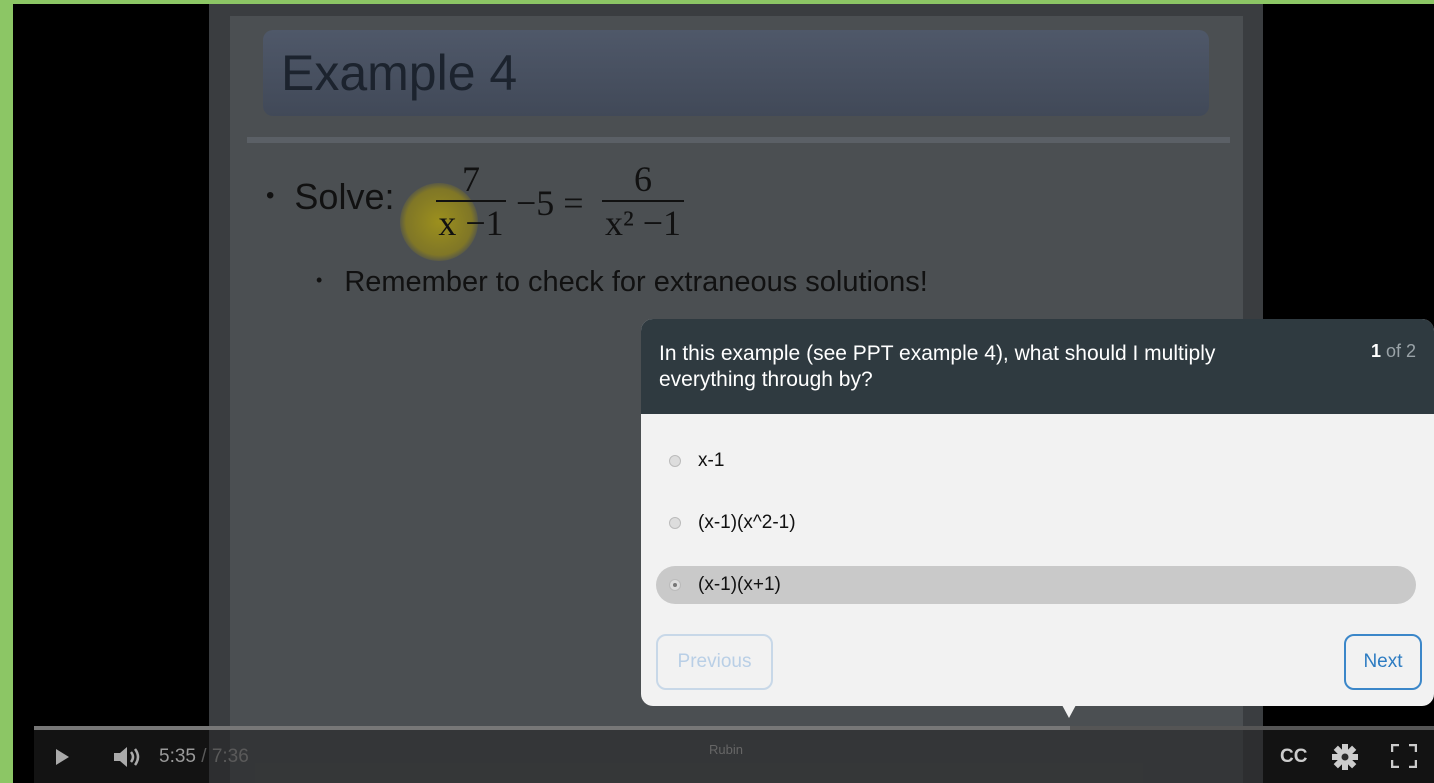 The height and width of the screenshot is (783, 1434). I want to click on duration: / 7:36, so click(225, 756).